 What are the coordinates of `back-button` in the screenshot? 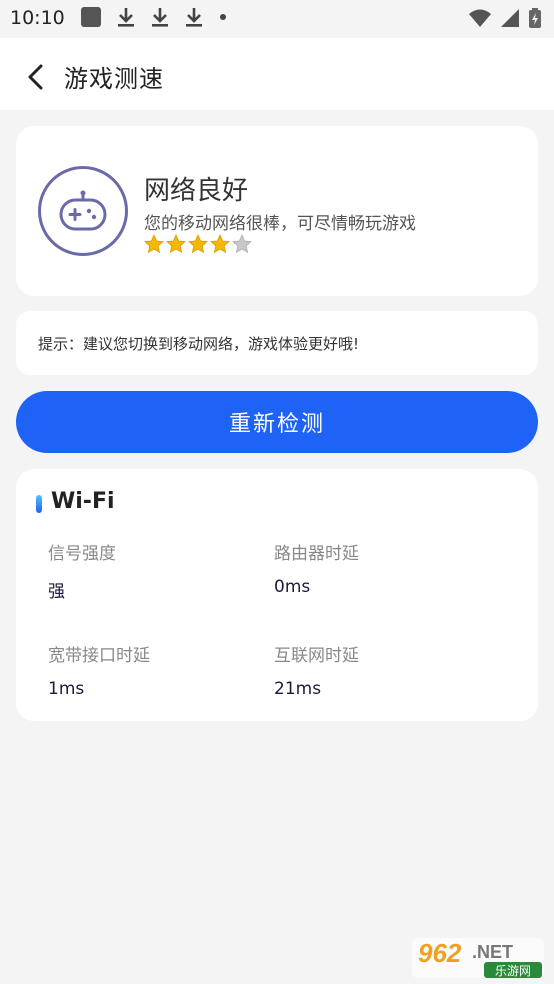 It's located at (35, 77).